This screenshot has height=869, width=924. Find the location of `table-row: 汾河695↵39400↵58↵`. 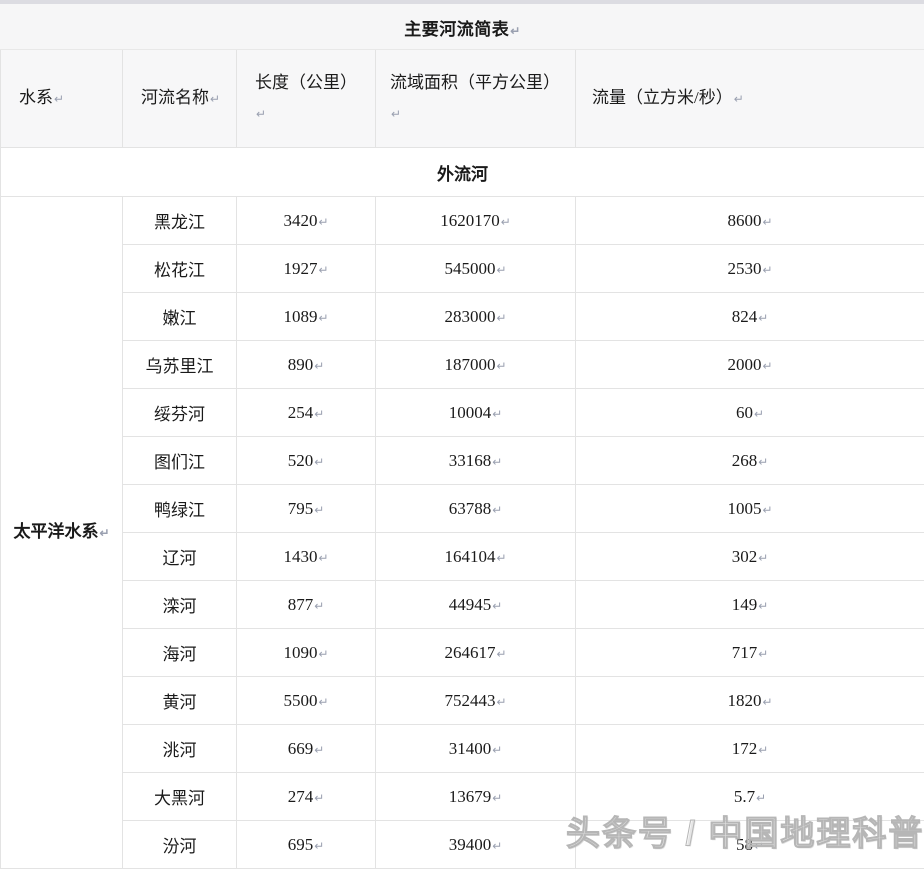

table-row: 汾河695↵39400↵58↵ is located at coordinates (462, 845).